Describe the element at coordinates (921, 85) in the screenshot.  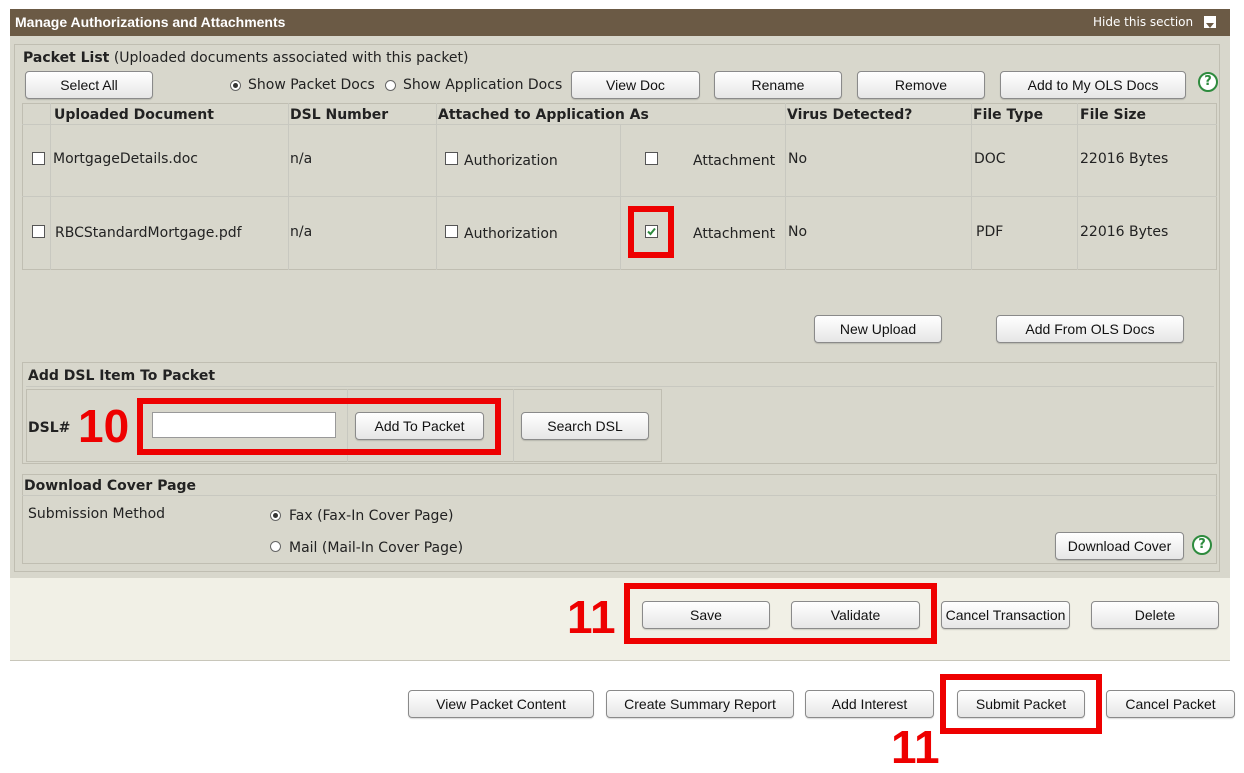
I see `remove-button: Remove` at that location.